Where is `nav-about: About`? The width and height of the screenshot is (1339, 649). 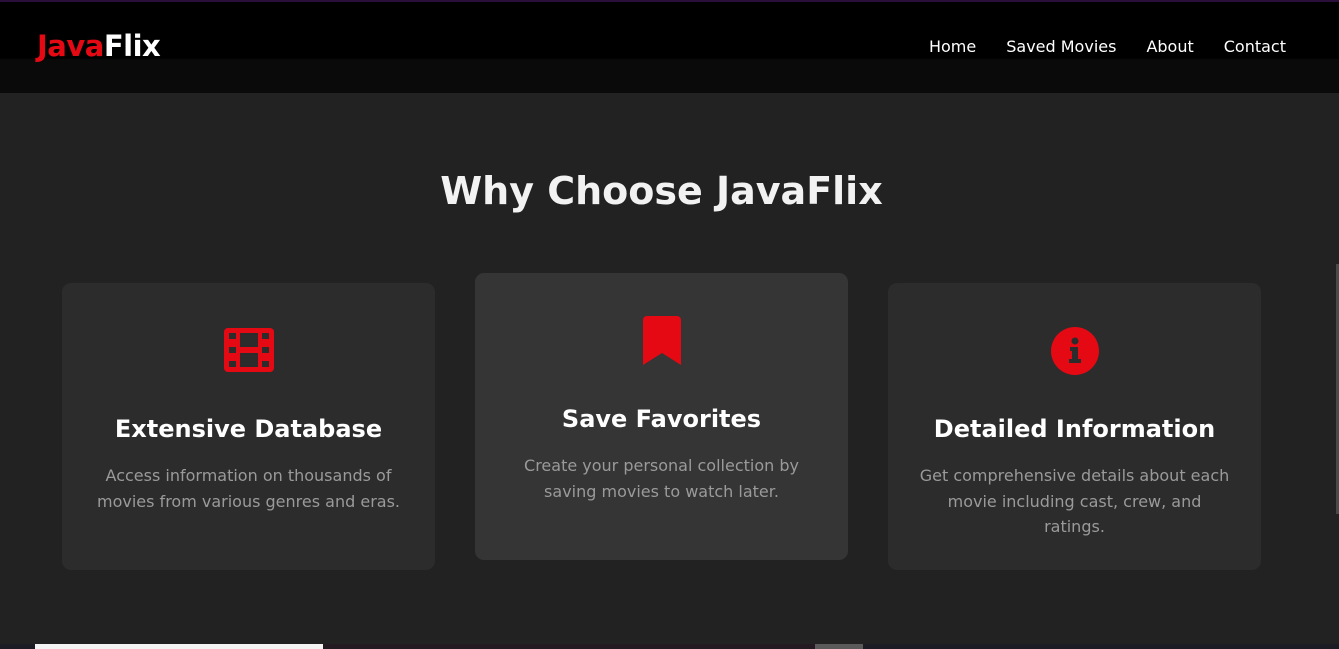 nav-about: About is located at coordinates (1169, 47).